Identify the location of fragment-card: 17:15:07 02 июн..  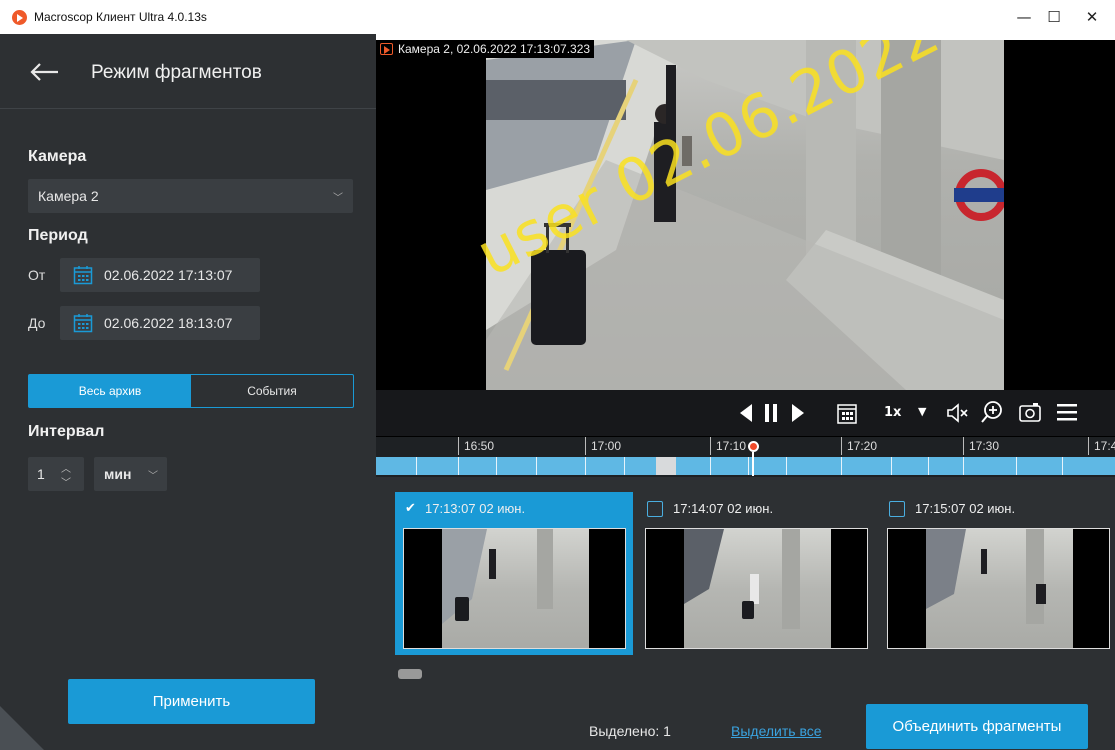
(997, 573).